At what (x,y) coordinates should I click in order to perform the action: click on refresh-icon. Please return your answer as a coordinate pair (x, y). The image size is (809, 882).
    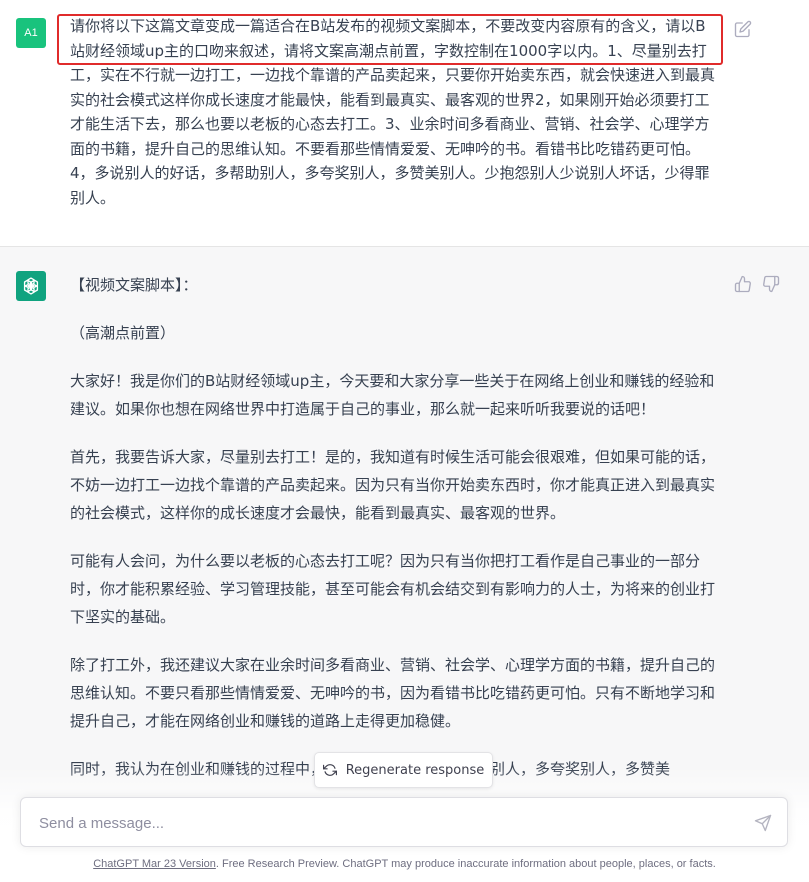
    Looking at the image, I should click on (329, 770).